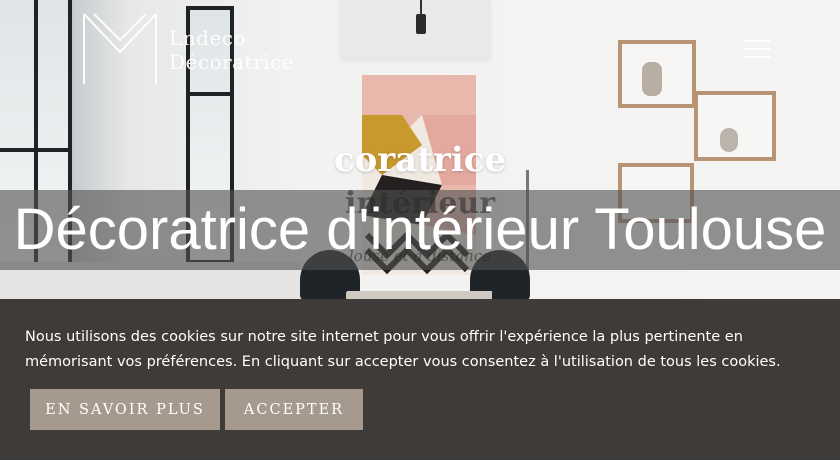 This screenshot has height=460, width=840. I want to click on vase, so click(652, 79).